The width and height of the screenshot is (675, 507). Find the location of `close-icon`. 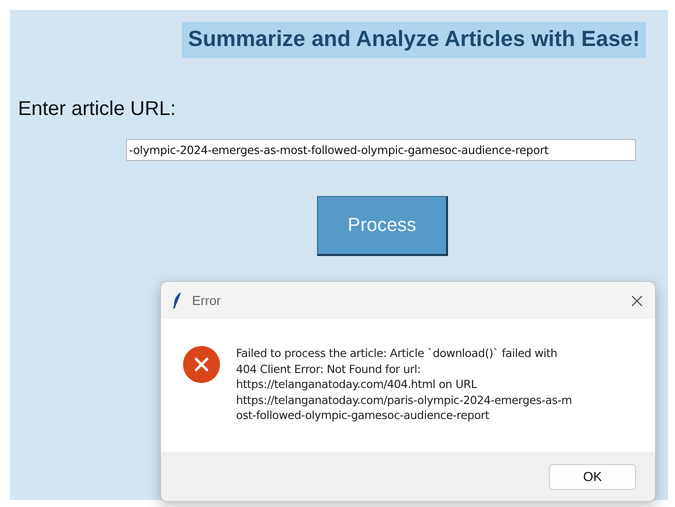

close-icon is located at coordinates (637, 300).